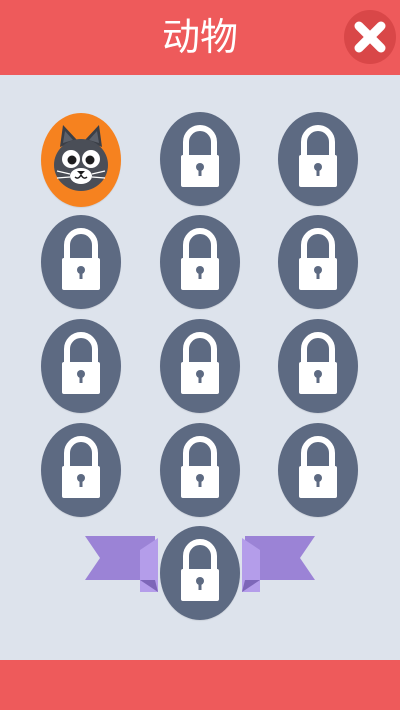 The width and height of the screenshot is (400, 710). Describe the element at coordinates (200, 570) in the screenshot. I see `lock-icon` at that location.